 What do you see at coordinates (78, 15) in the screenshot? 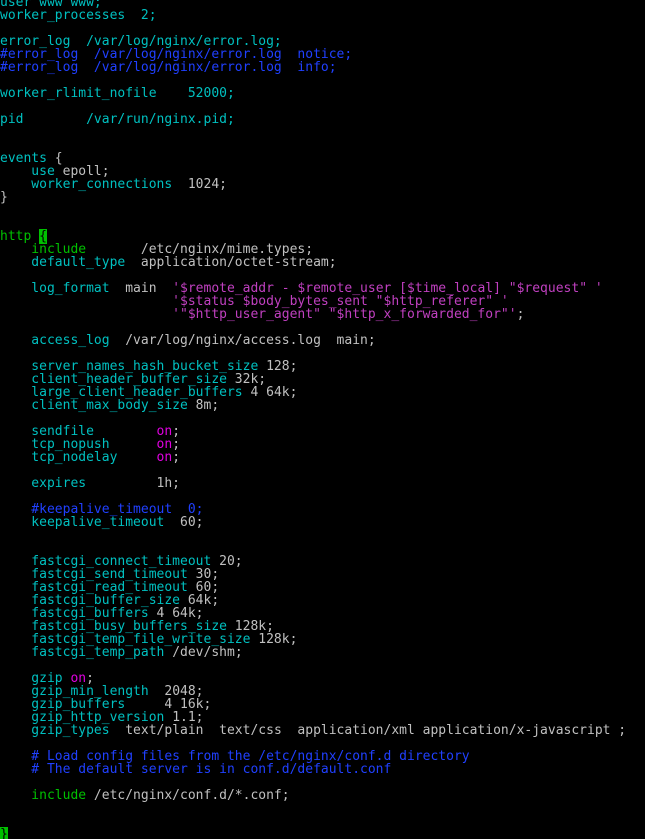
I see `code-token: worker_processes 2;` at bounding box center [78, 15].